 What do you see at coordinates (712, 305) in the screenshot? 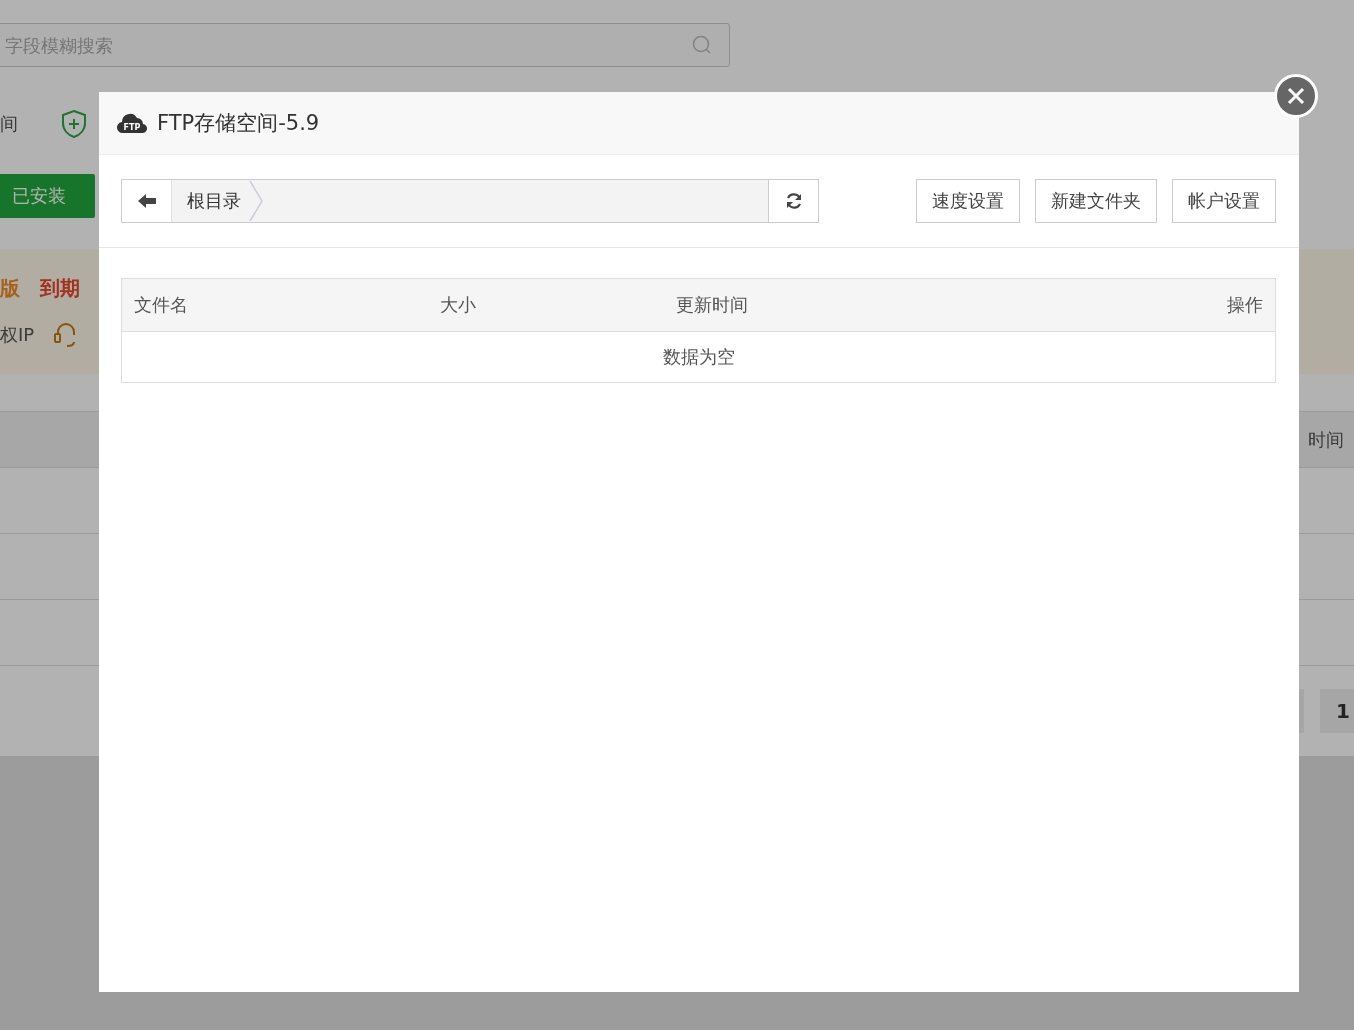
I see `column-header: 更新时间` at bounding box center [712, 305].